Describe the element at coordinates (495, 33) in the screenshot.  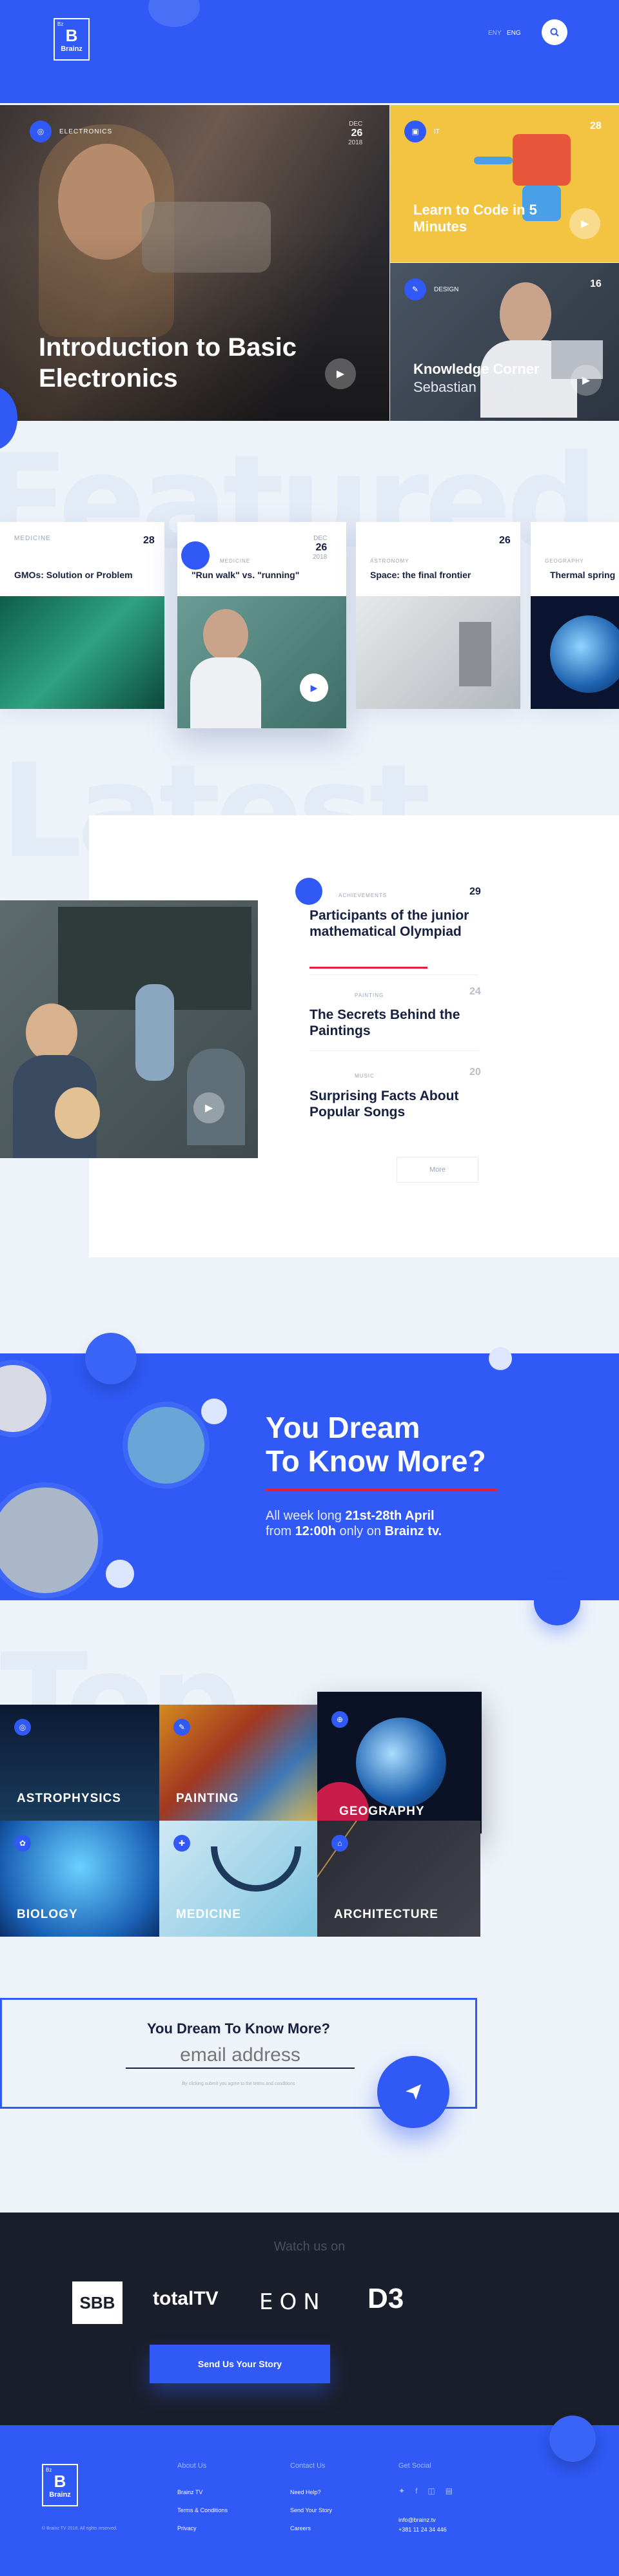
I see `language-switch-a: ENY` at that location.